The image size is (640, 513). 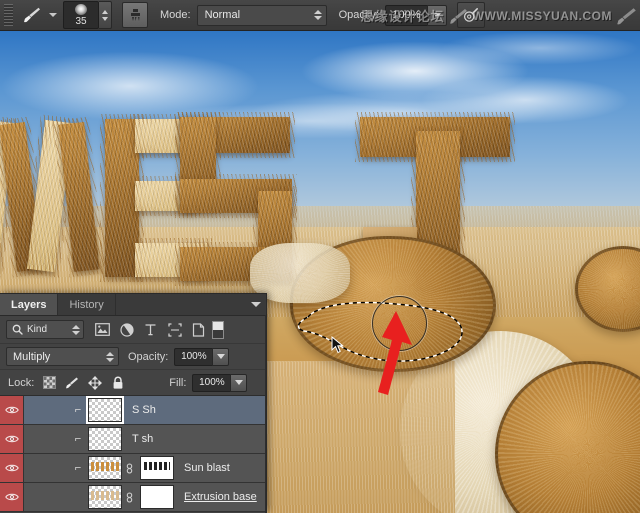 I want to click on brush-size-stepper, so click(x=105, y=15).